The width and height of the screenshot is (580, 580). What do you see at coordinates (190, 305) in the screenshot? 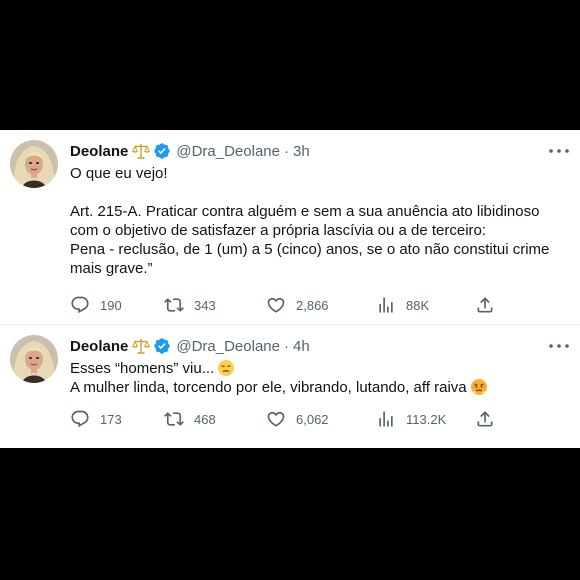
I see `retweet-button: 343` at bounding box center [190, 305].